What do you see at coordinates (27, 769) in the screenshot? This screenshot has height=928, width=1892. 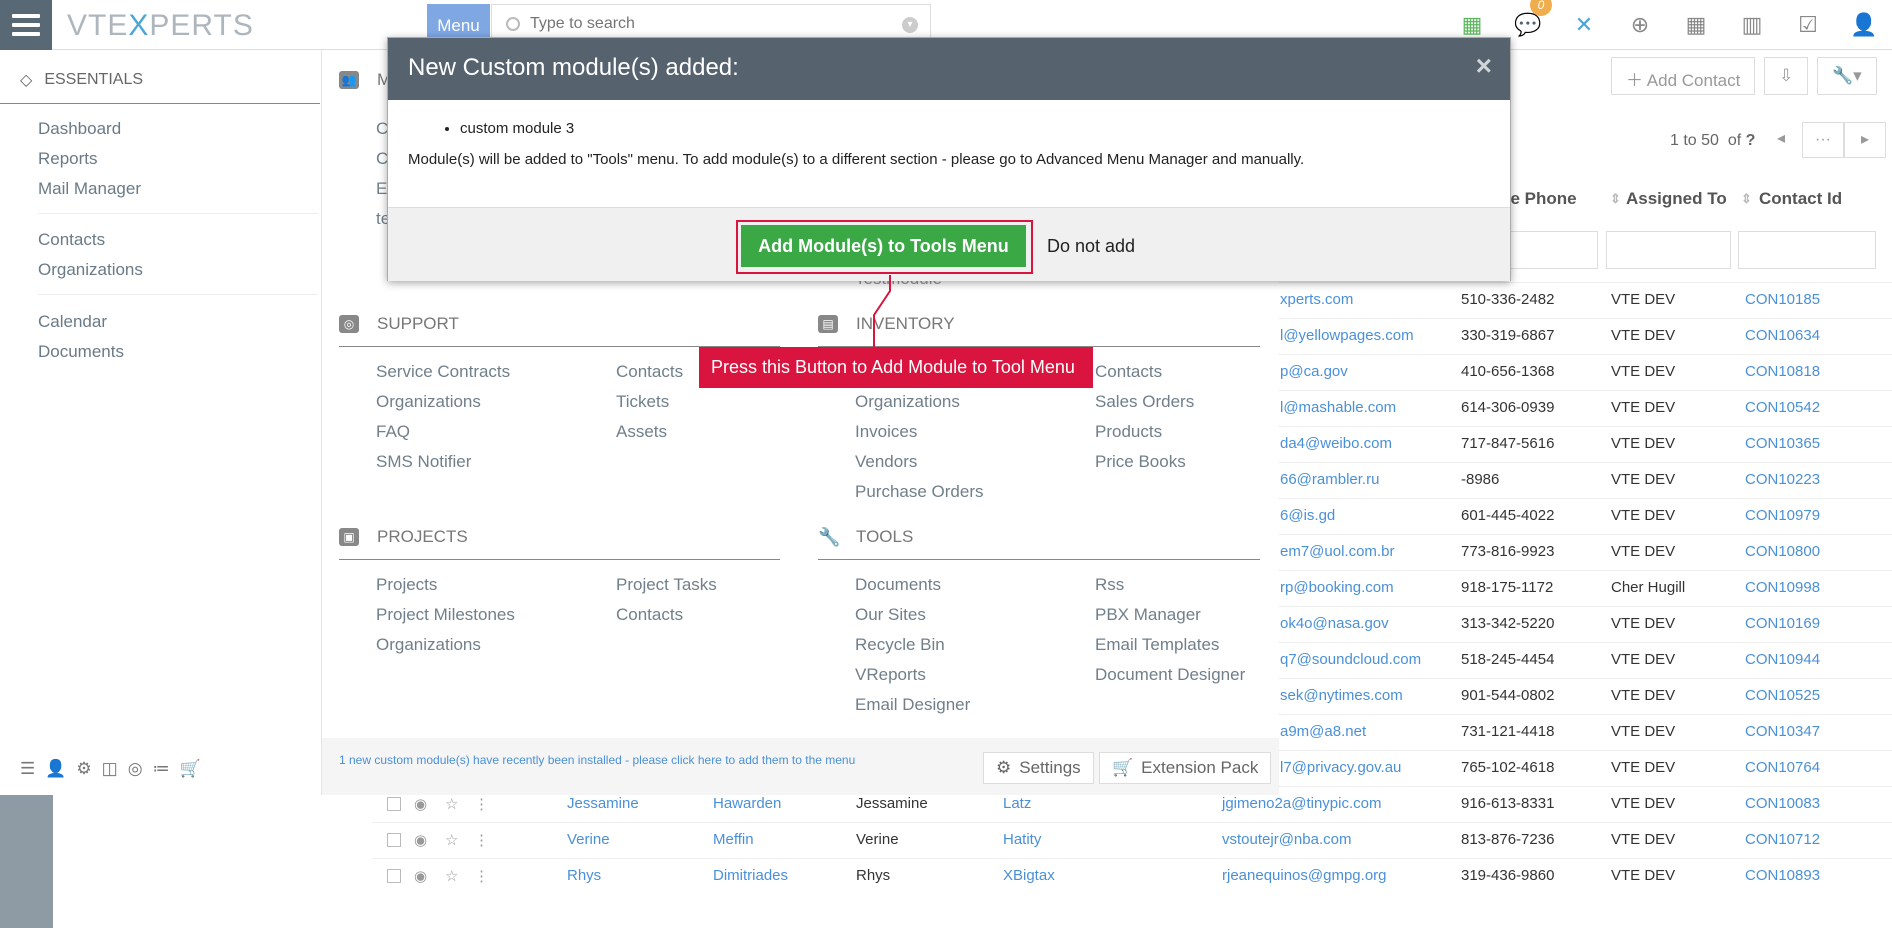 I see `list-icon: ☰` at bounding box center [27, 769].